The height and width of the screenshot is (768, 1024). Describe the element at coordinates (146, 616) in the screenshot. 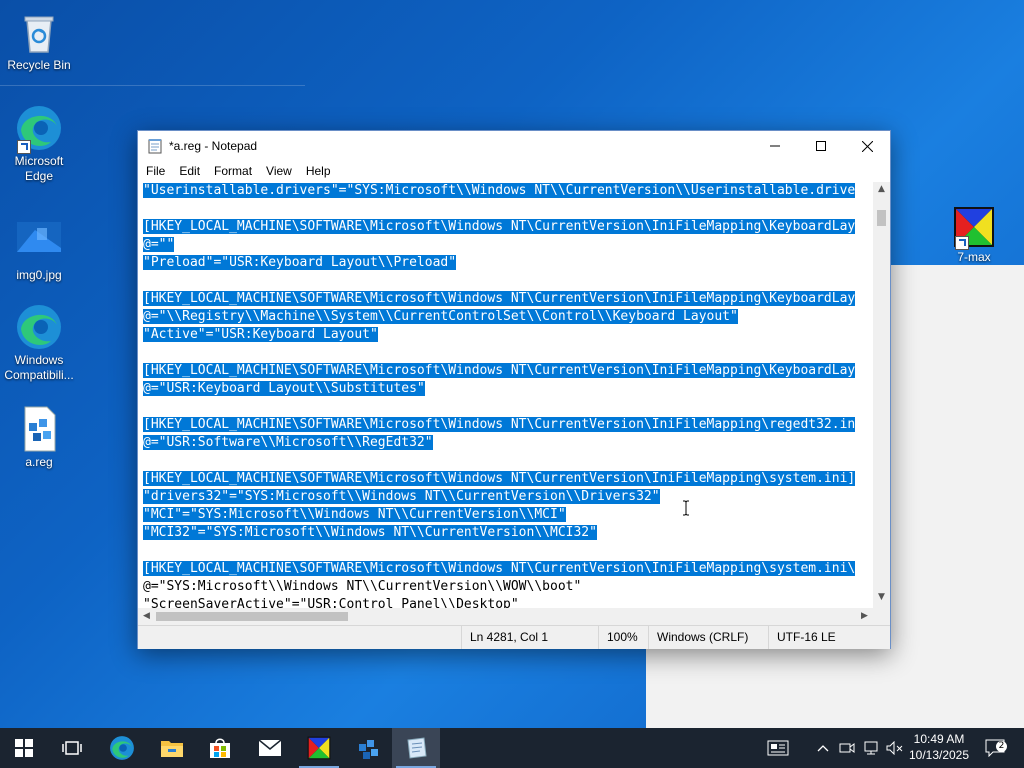

I see `scroll-left-arrow-icon: ◀` at that location.